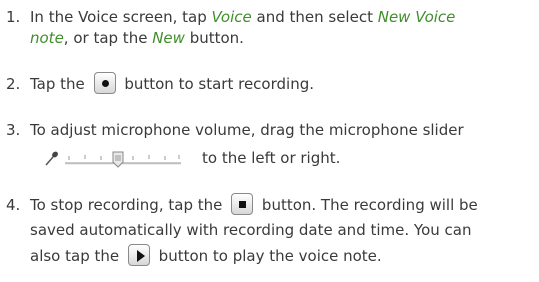  What do you see at coordinates (108, 38) in the screenshot?
I see `step-1-text-3: , or tap the` at bounding box center [108, 38].